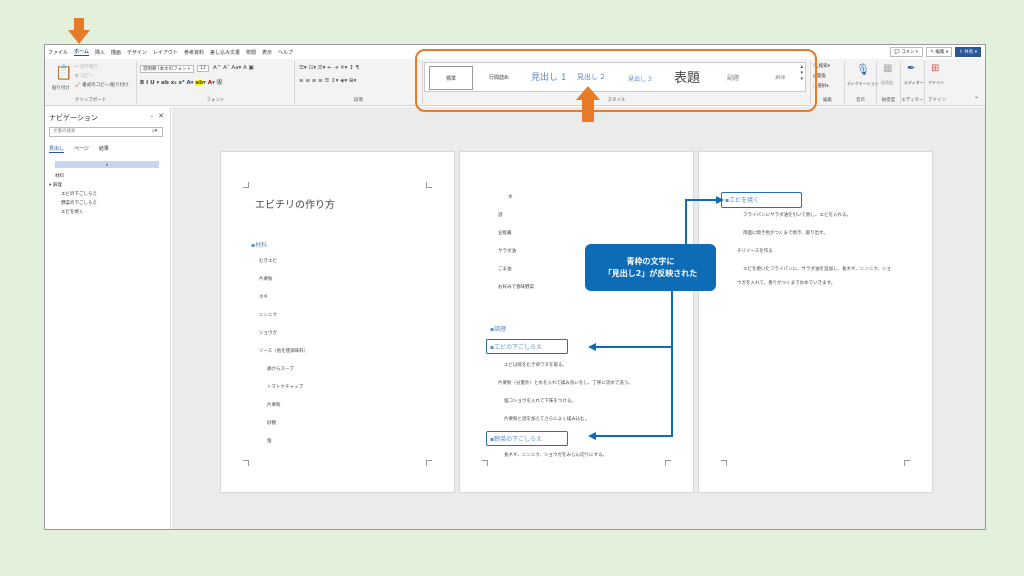 The height and width of the screenshot is (576, 1024). Describe the element at coordinates (215, 100) in the screenshot. I see `font-label: フォント` at that location.